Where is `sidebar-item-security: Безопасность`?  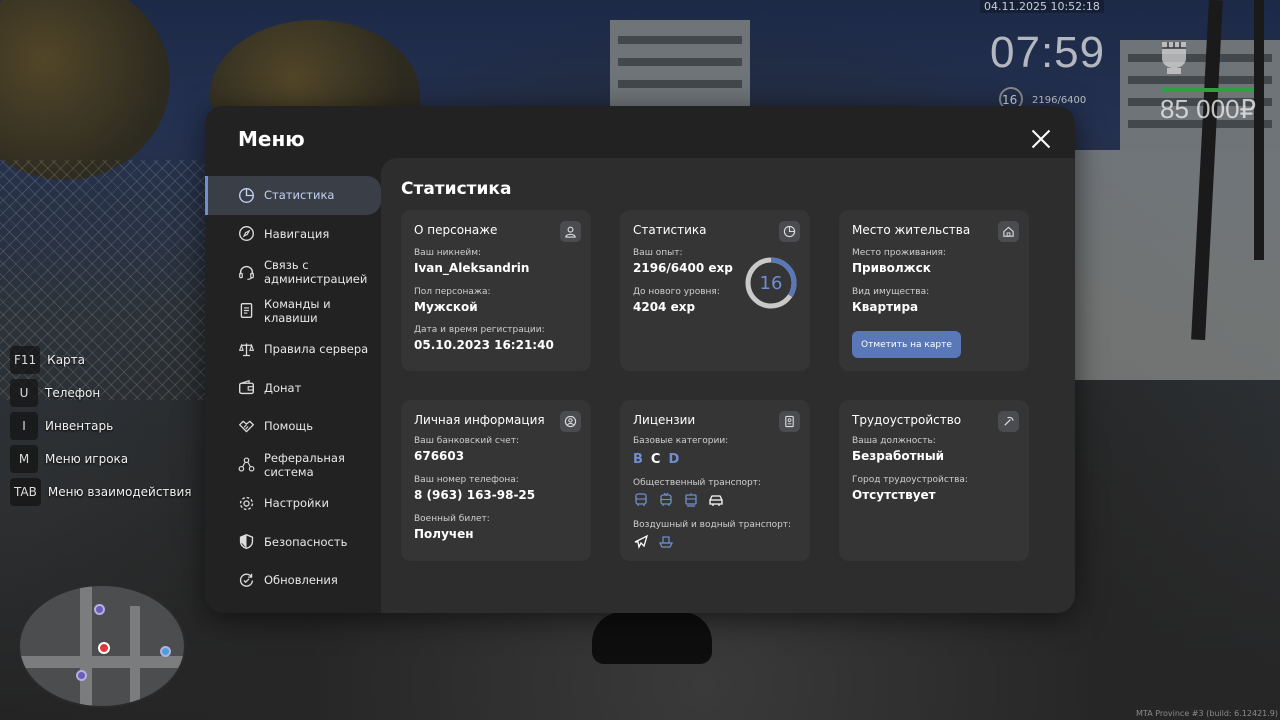
sidebar-item-security: Безопасность is located at coordinates (293, 542).